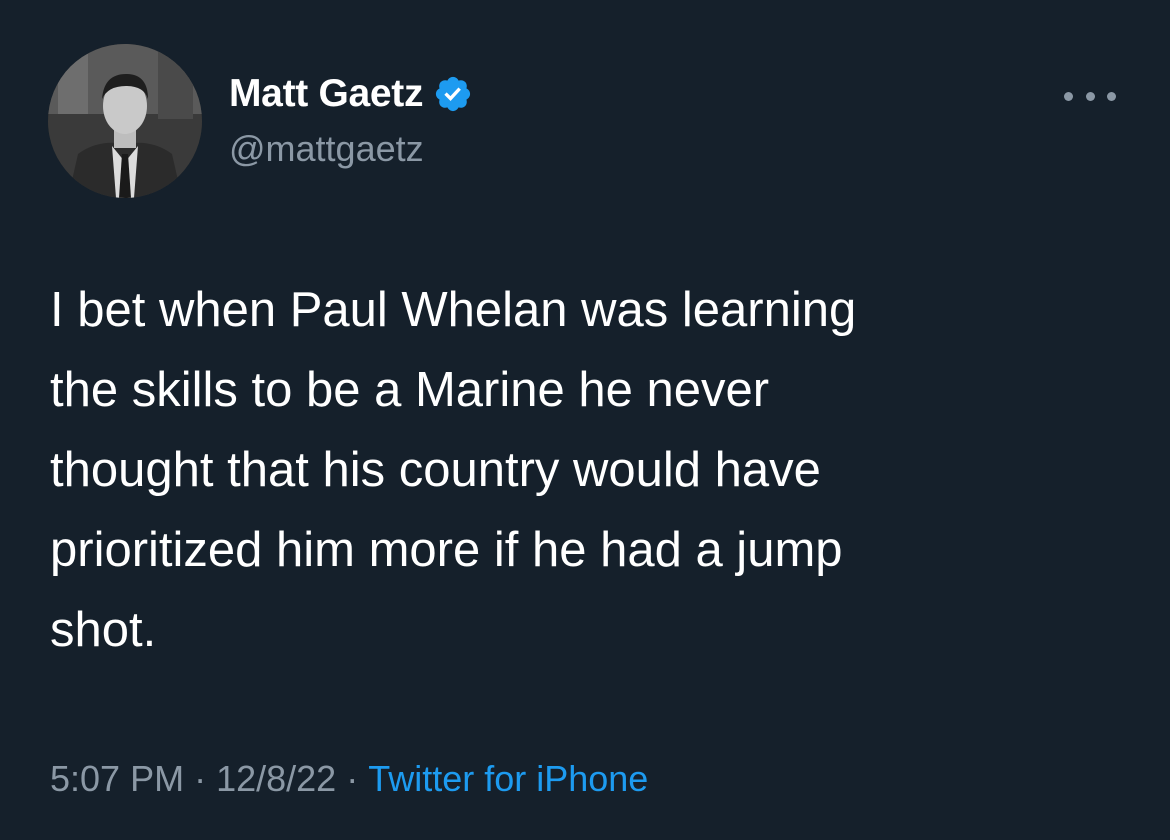  I want to click on name-row: Matt Gaetz, so click(351, 94).